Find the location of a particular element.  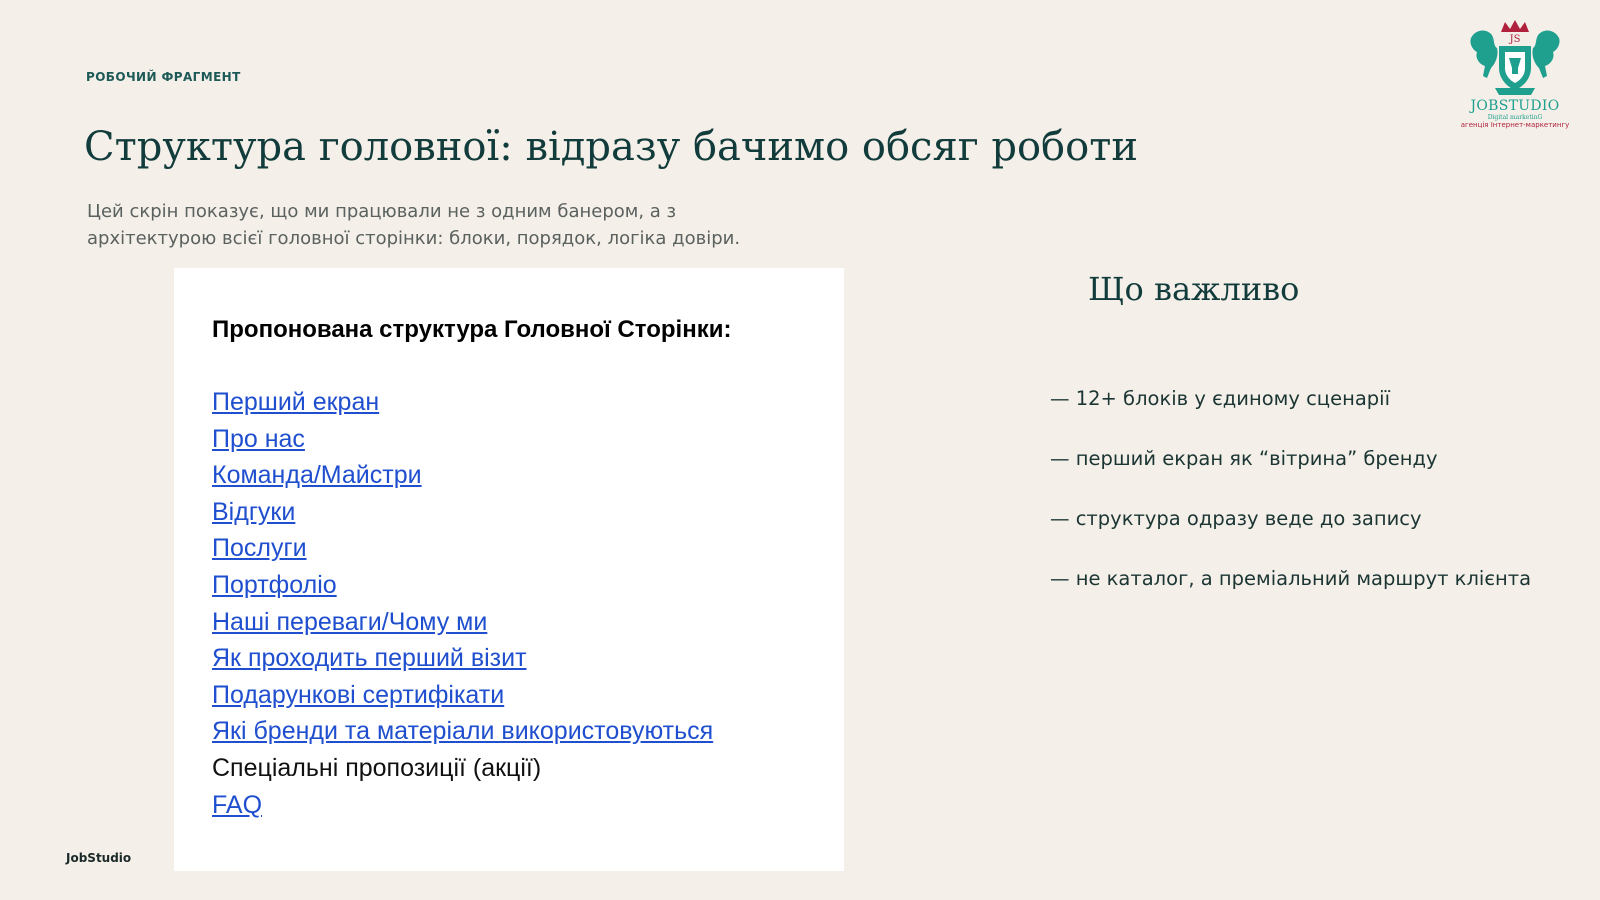

structure-link-first-visit: Як проходить перший візит is located at coordinates (369, 658).